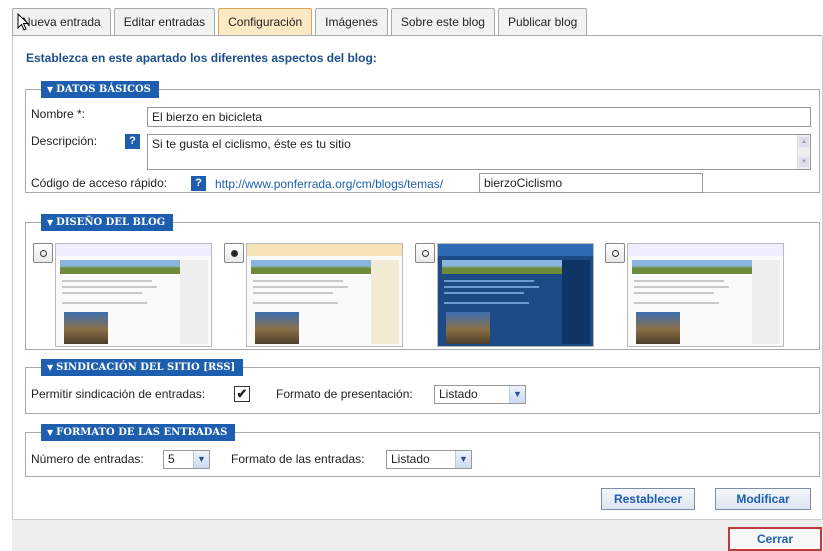 The image size is (823, 551). I want to click on design-legend-text: DISEÑO DEL BLOG, so click(111, 222).